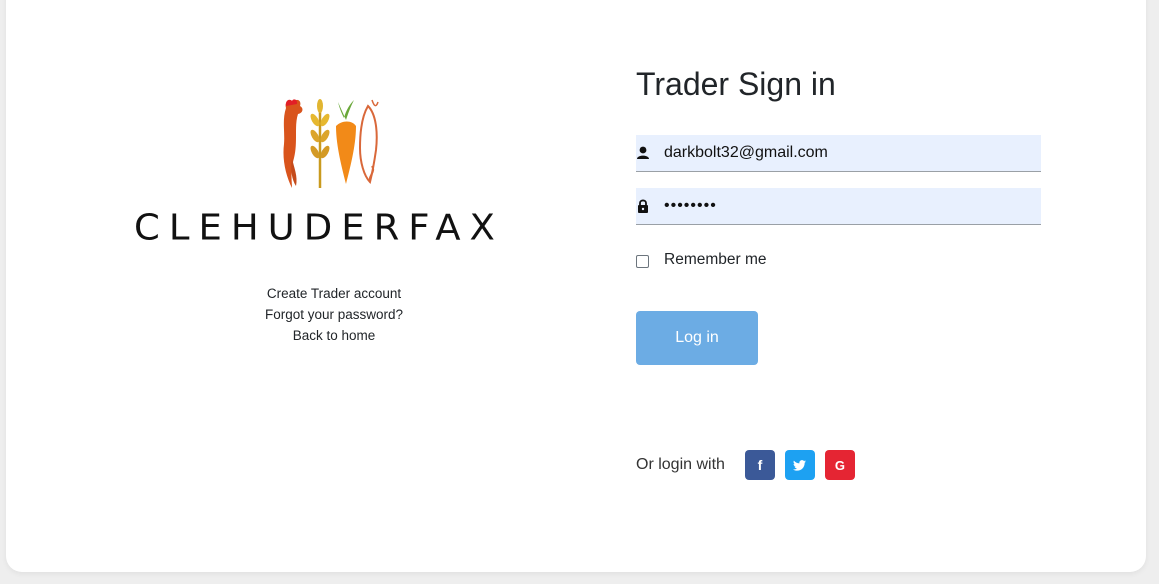 The image size is (1159, 584). Describe the element at coordinates (334, 293) in the screenshot. I see `create-account-link: Create Trader account` at that location.